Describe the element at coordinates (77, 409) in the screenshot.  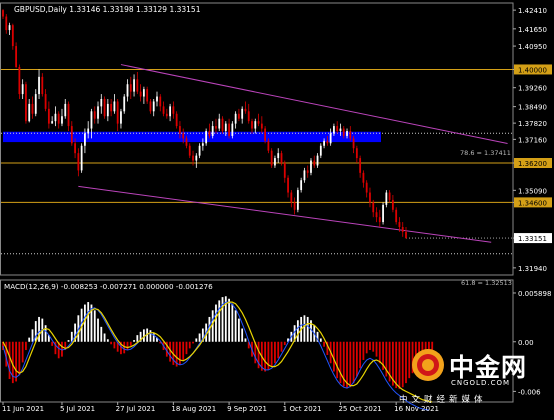
I see `time-tick-label: 5 Jul 2021` at that location.